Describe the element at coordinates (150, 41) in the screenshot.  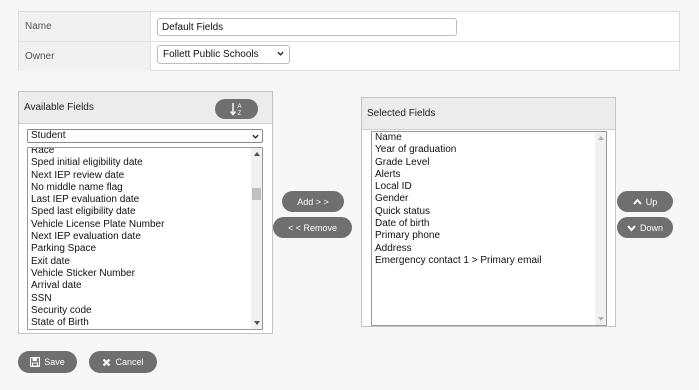
I see `column-divider` at that location.